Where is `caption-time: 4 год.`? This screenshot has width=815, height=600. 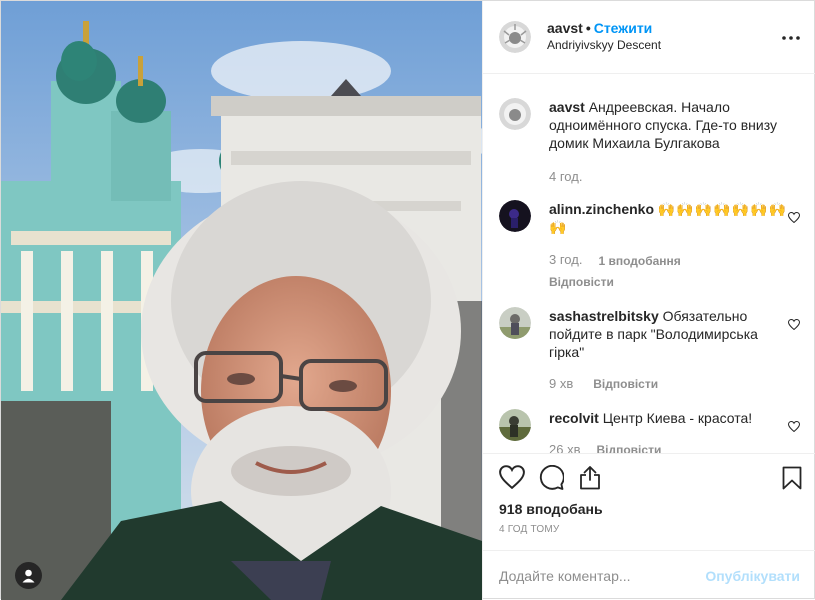
caption-time: 4 год. is located at coordinates (565, 177).